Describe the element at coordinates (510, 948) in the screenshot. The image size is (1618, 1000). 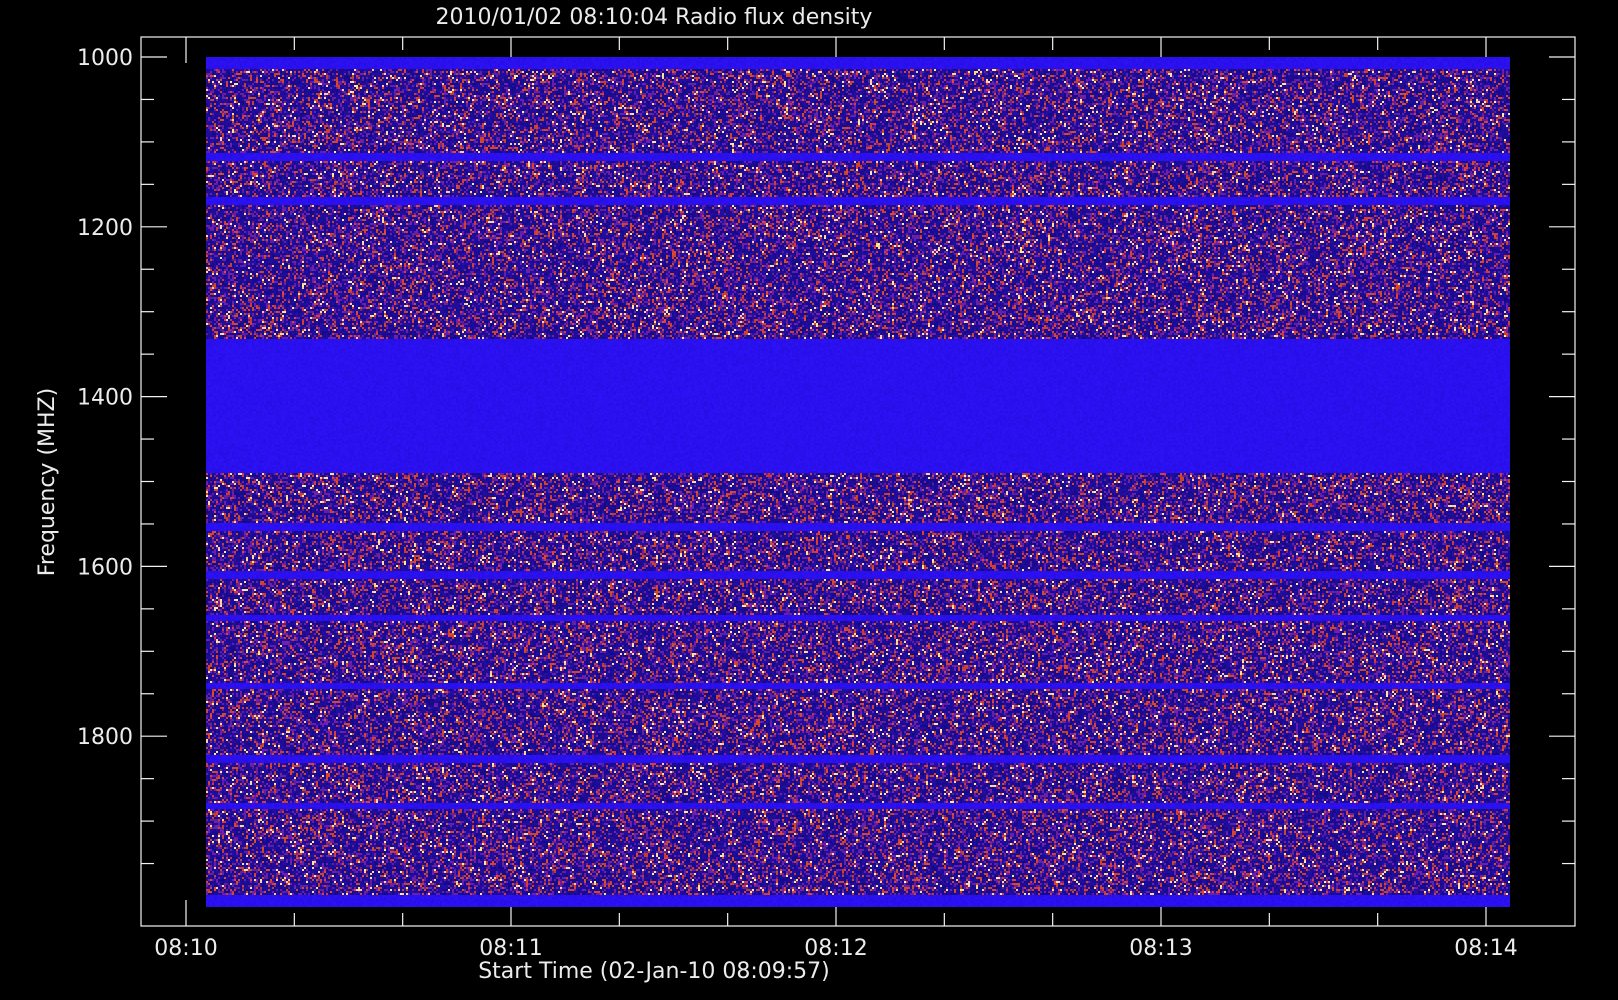
I see `x-tick-label: 08:11` at that location.